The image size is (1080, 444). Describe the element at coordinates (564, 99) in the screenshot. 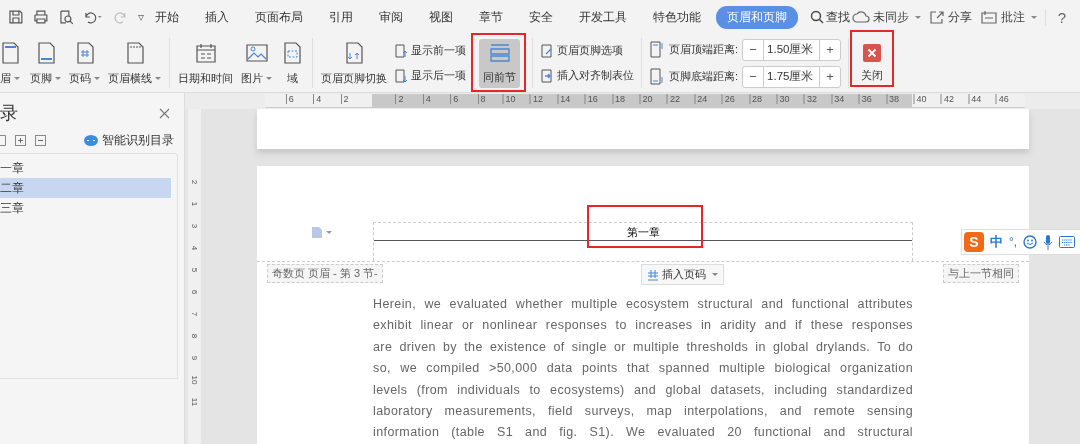

I see `ruler-number: 14` at that location.